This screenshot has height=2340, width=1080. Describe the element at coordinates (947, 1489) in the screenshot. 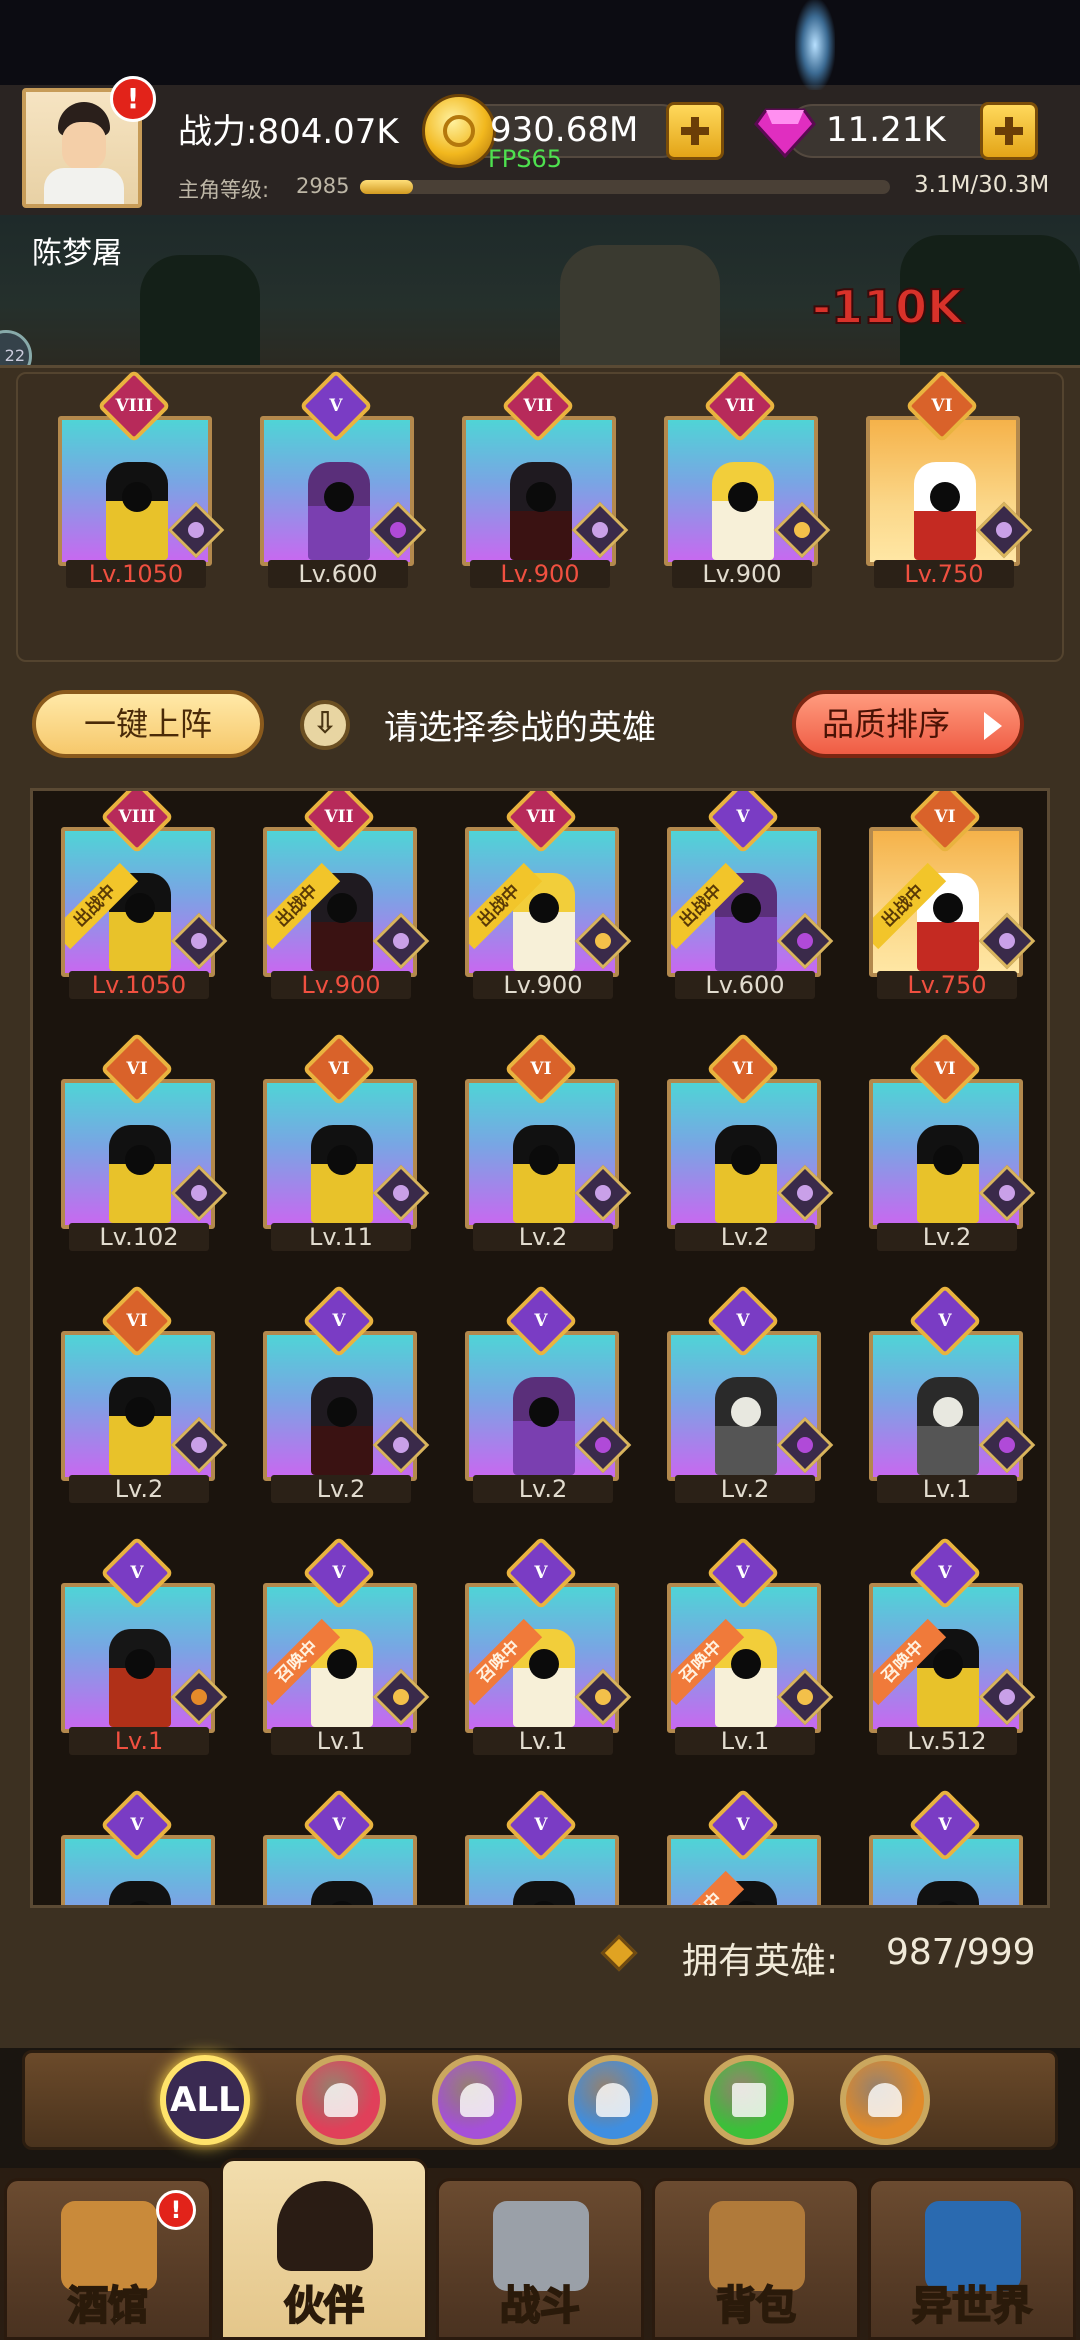

I see `hero-level: Lv.1` at that location.